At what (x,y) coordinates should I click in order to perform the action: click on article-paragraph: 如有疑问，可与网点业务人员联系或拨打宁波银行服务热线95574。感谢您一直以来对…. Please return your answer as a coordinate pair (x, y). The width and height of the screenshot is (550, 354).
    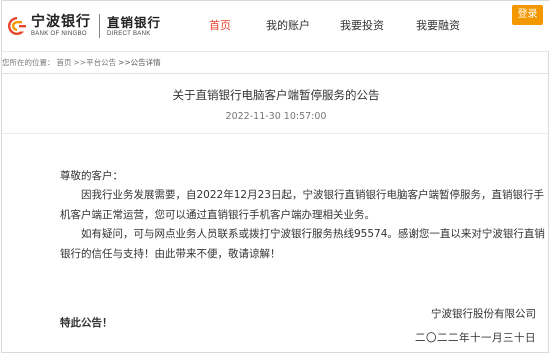
    Looking at the image, I should click on (302, 244).